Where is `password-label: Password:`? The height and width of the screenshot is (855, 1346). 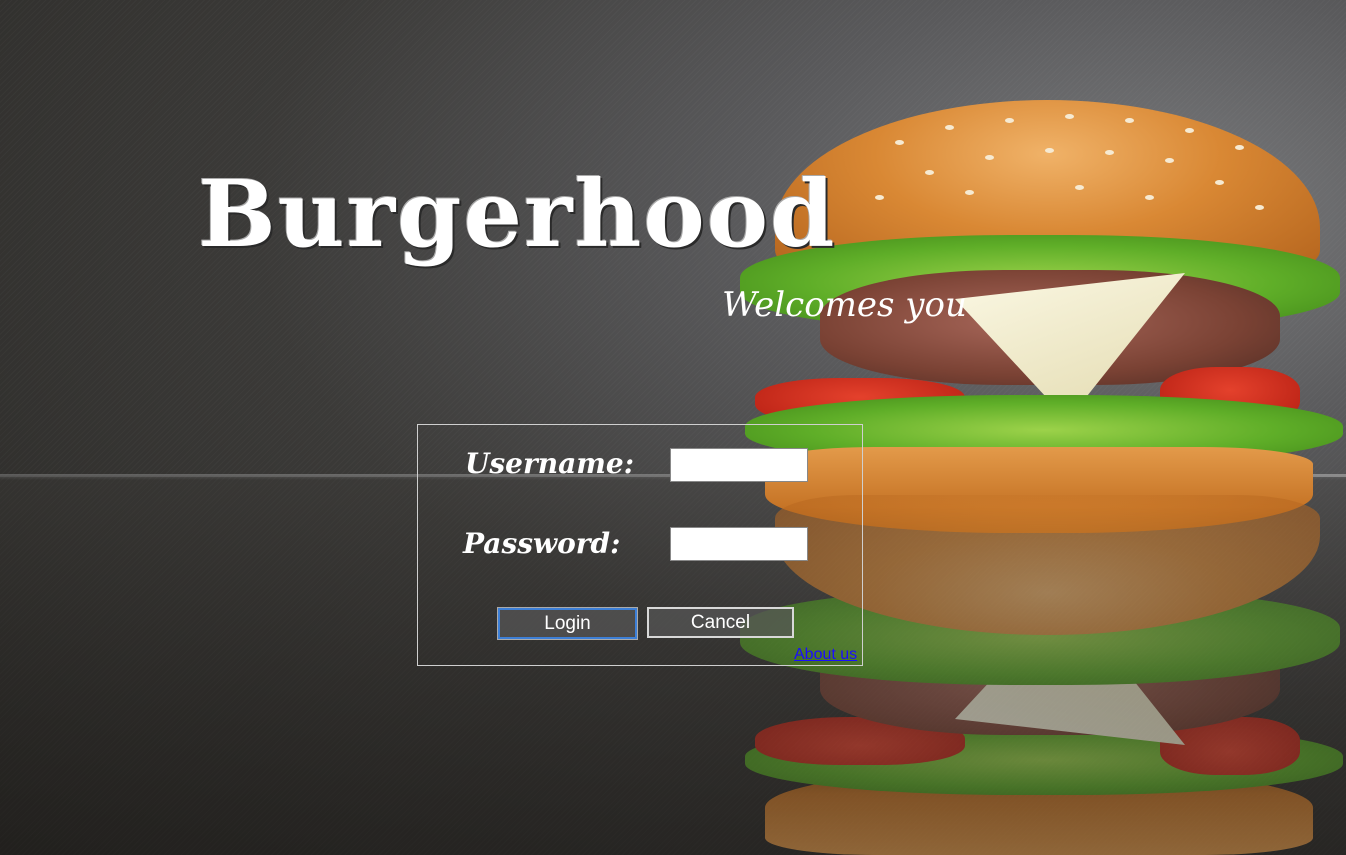 password-label: Password: is located at coordinates (542, 543).